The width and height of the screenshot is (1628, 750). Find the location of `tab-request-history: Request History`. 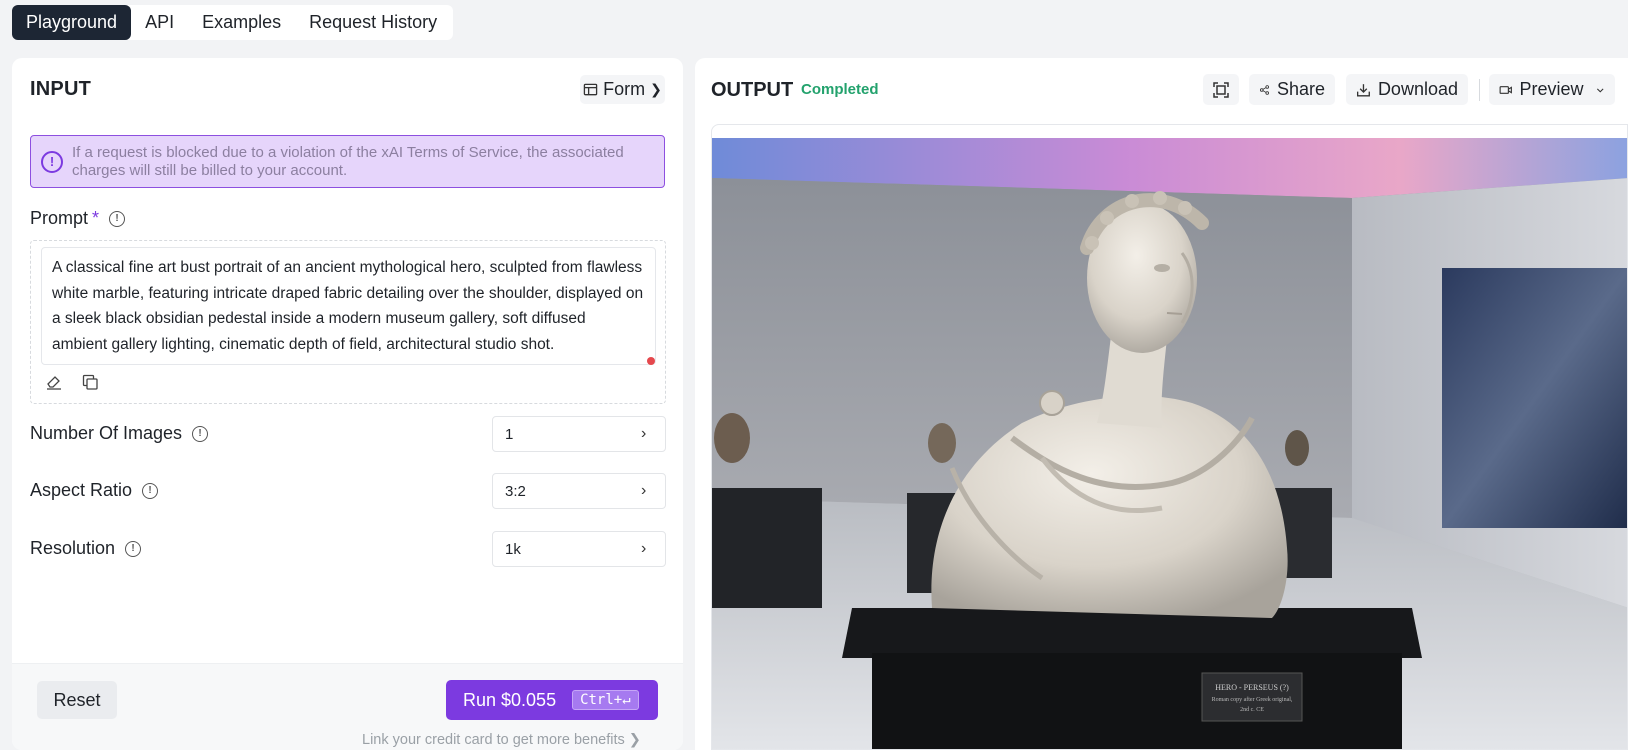

tab-request-history: Request History is located at coordinates (373, 22).